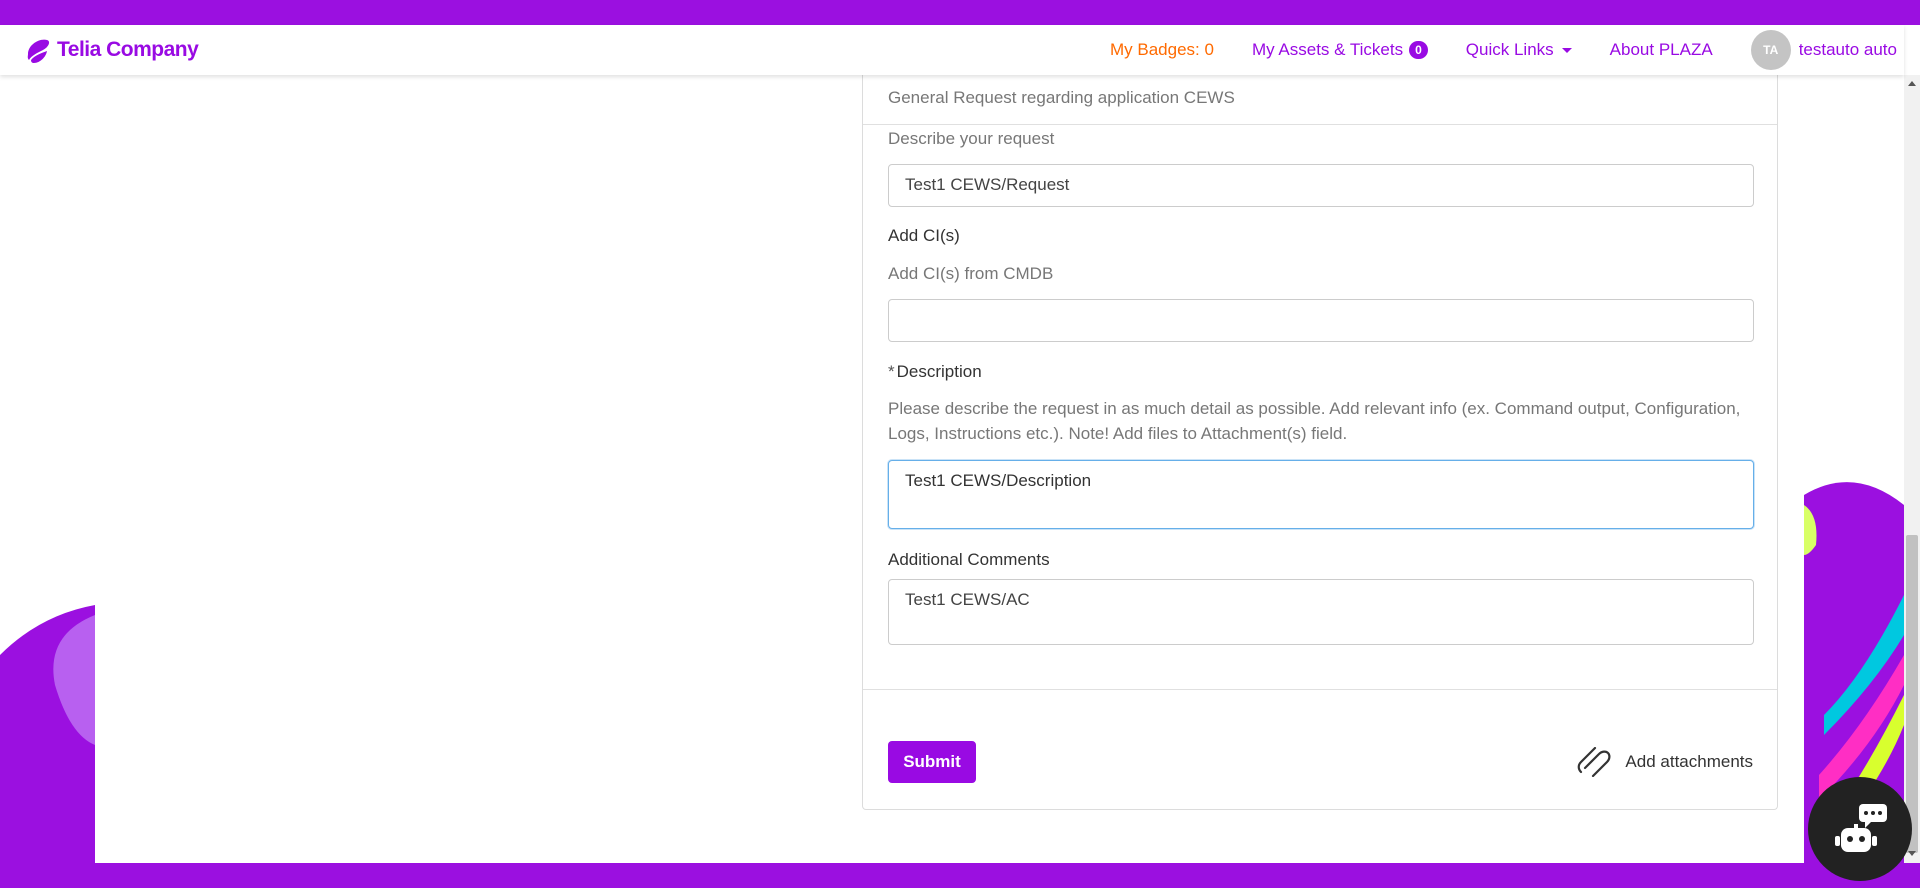 The image size is (1920, 888). Describe the element at coordinates (1321, 320) in the screenshot. I see `add-ci-input` at that location.